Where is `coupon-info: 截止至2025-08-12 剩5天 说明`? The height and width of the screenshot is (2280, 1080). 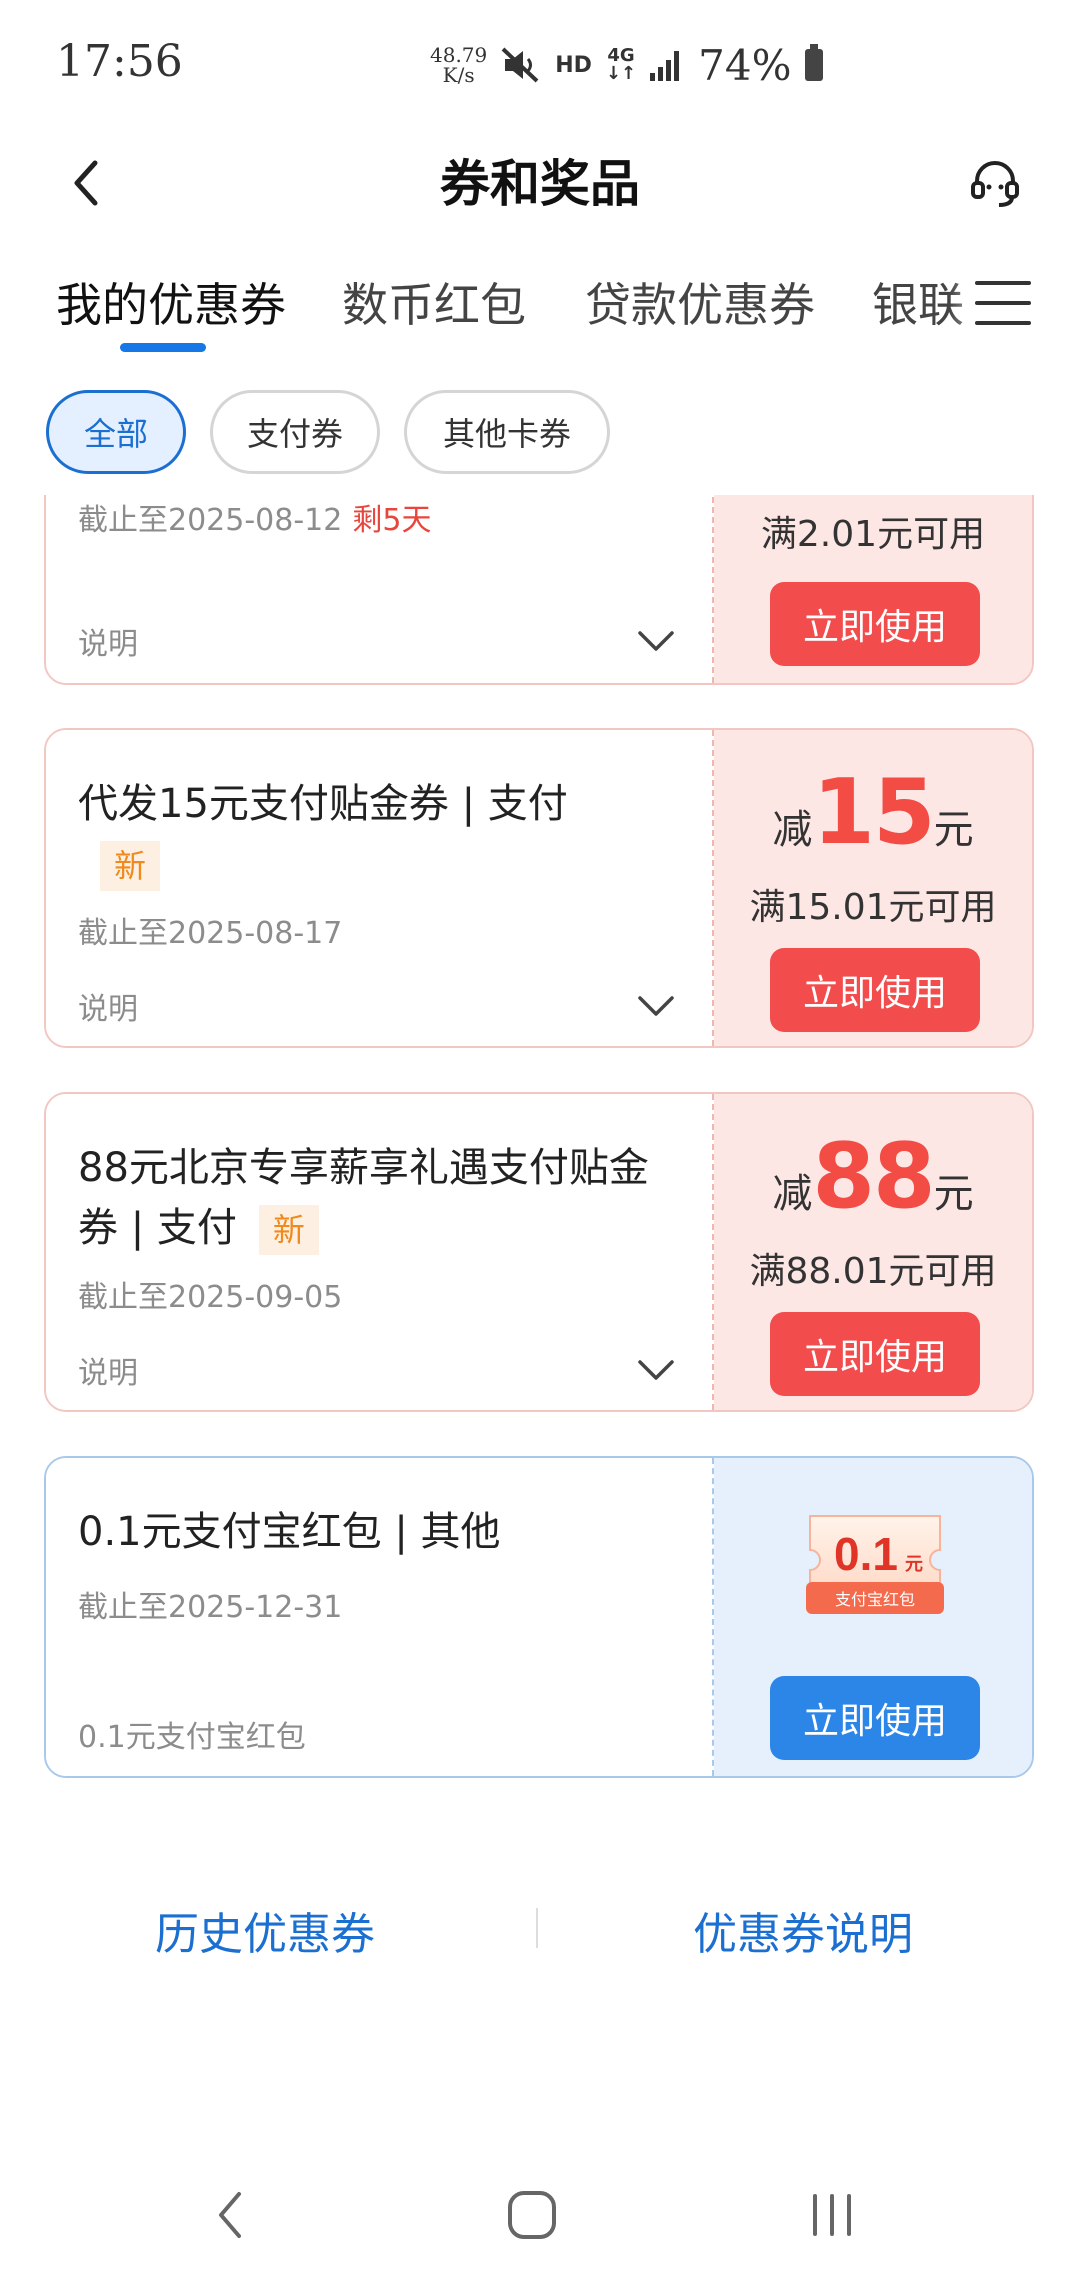
coupon-info: 截止至2025-08-12 剩5天 说明 is located at coordinates (380, 589).